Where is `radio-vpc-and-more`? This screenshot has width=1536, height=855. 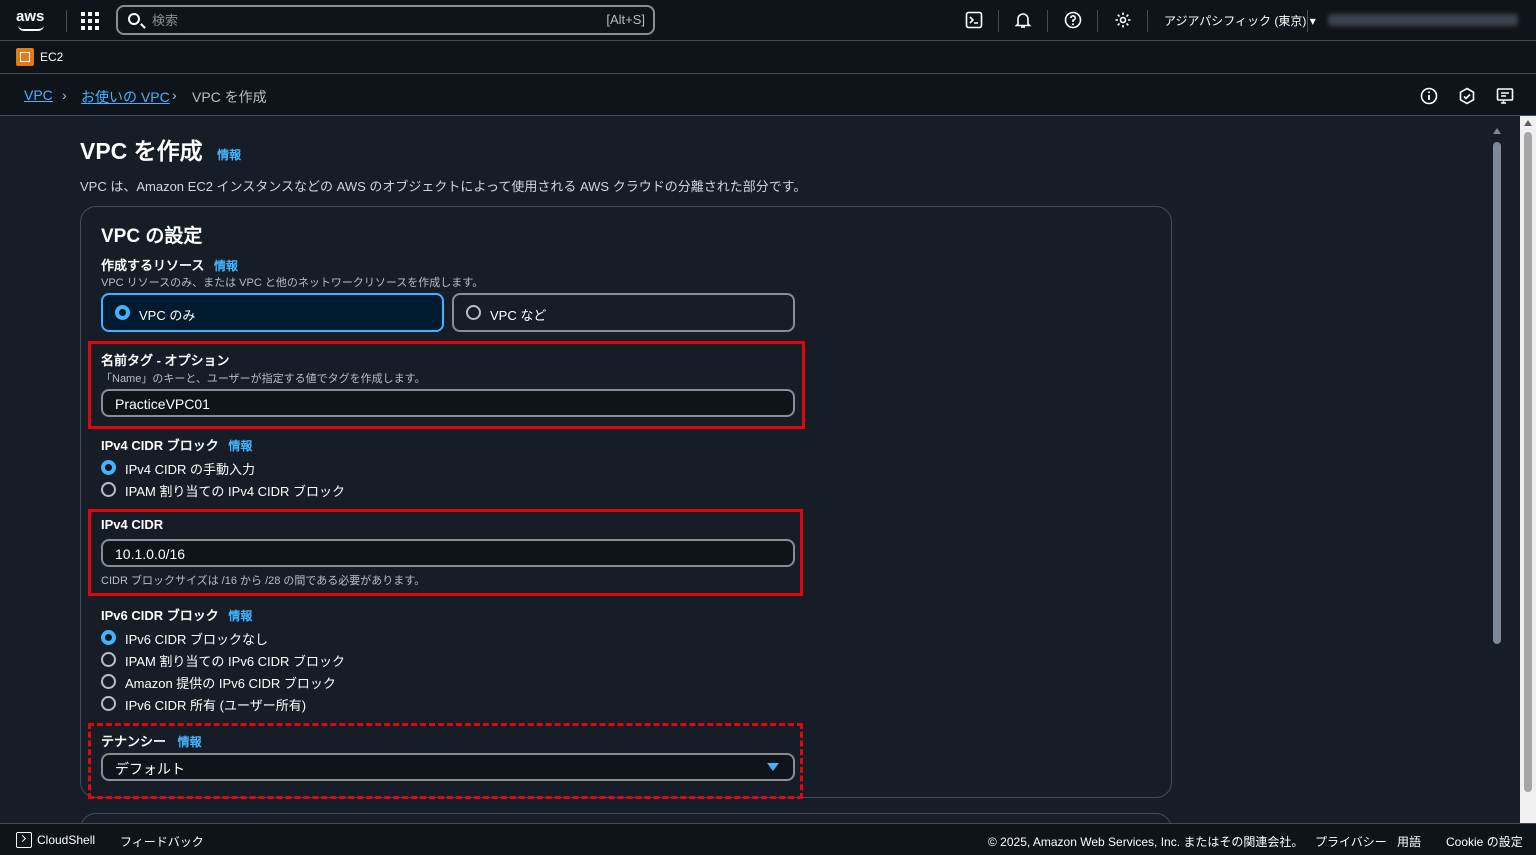 radio-vpc-and-more is located at coordinates (473, 312).